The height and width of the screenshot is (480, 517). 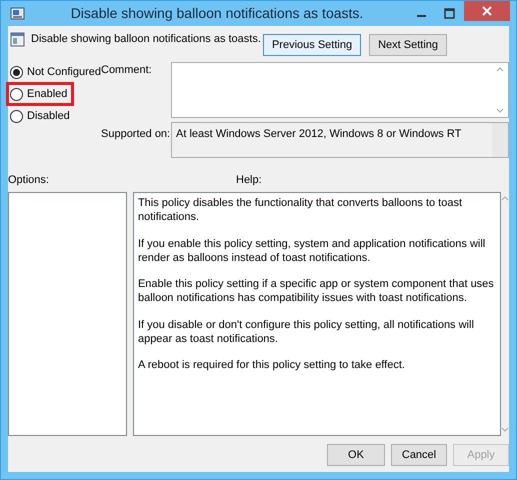 I want to click on radio-label: Enabled, so click(x=47, y=94).